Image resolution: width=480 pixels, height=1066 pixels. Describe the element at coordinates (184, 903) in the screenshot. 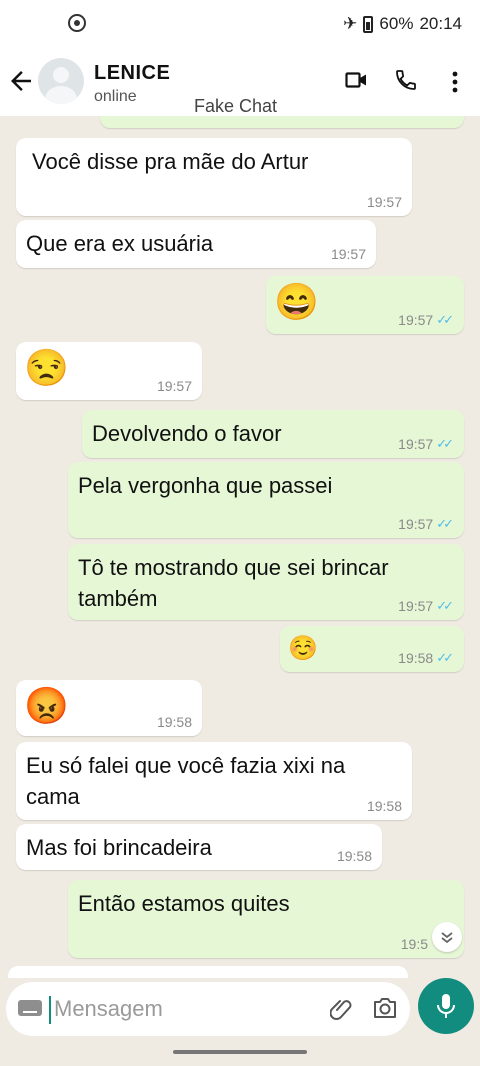

I see `message-text: Então estamos quites` at that location.